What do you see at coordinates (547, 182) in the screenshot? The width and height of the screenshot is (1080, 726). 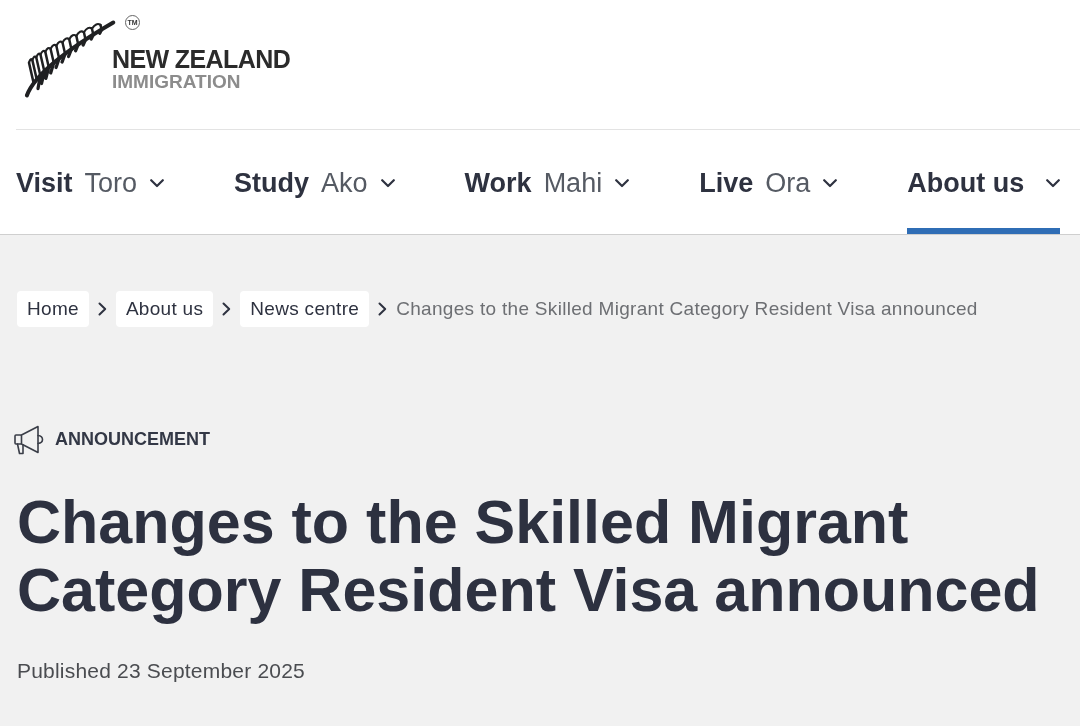 I see `nav-tab: Work Mahi` at bounding box center [547, 182].